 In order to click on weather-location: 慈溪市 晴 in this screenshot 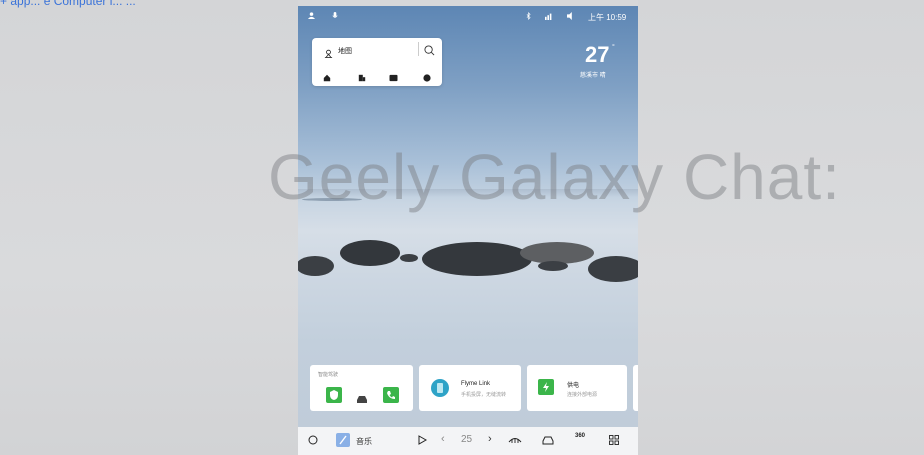, I will do `click(593, 76)`.